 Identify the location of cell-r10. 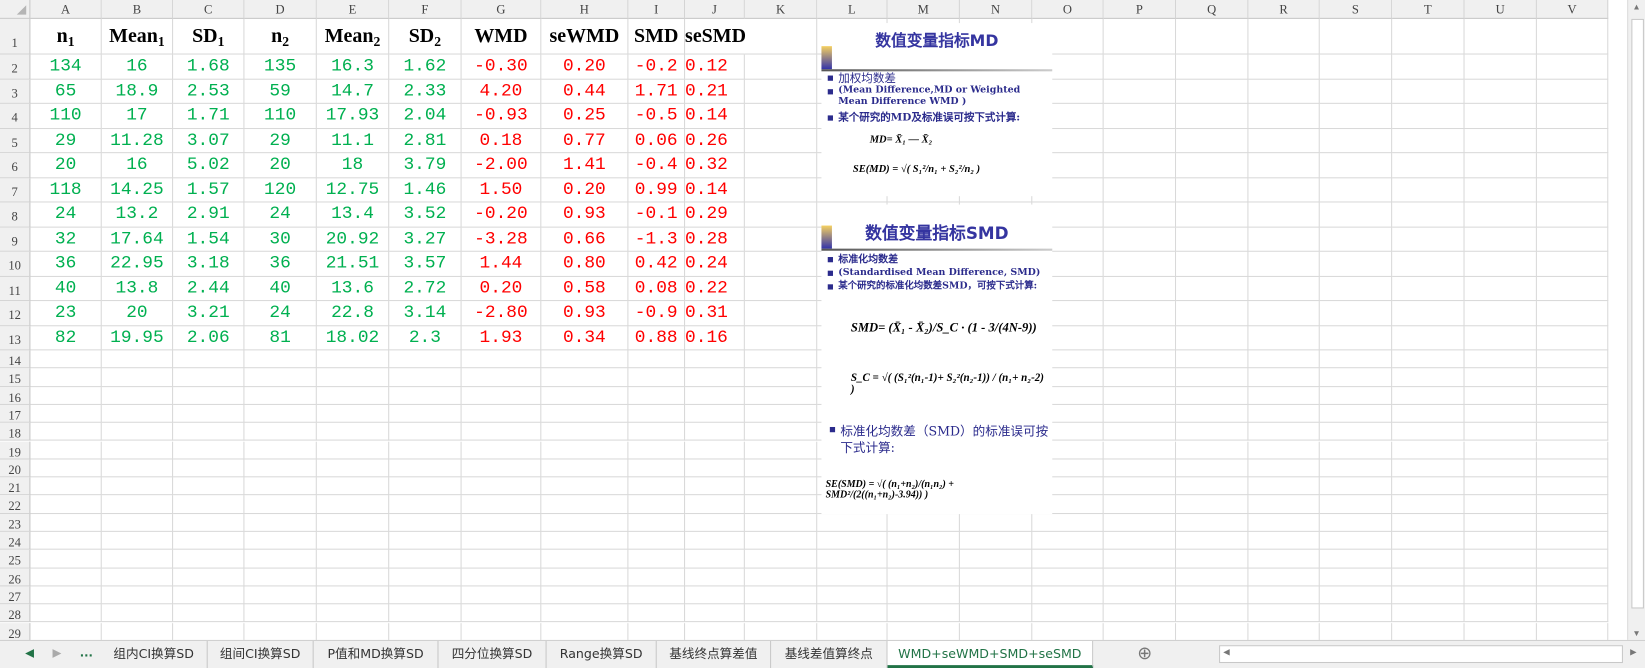
(1284, 264).